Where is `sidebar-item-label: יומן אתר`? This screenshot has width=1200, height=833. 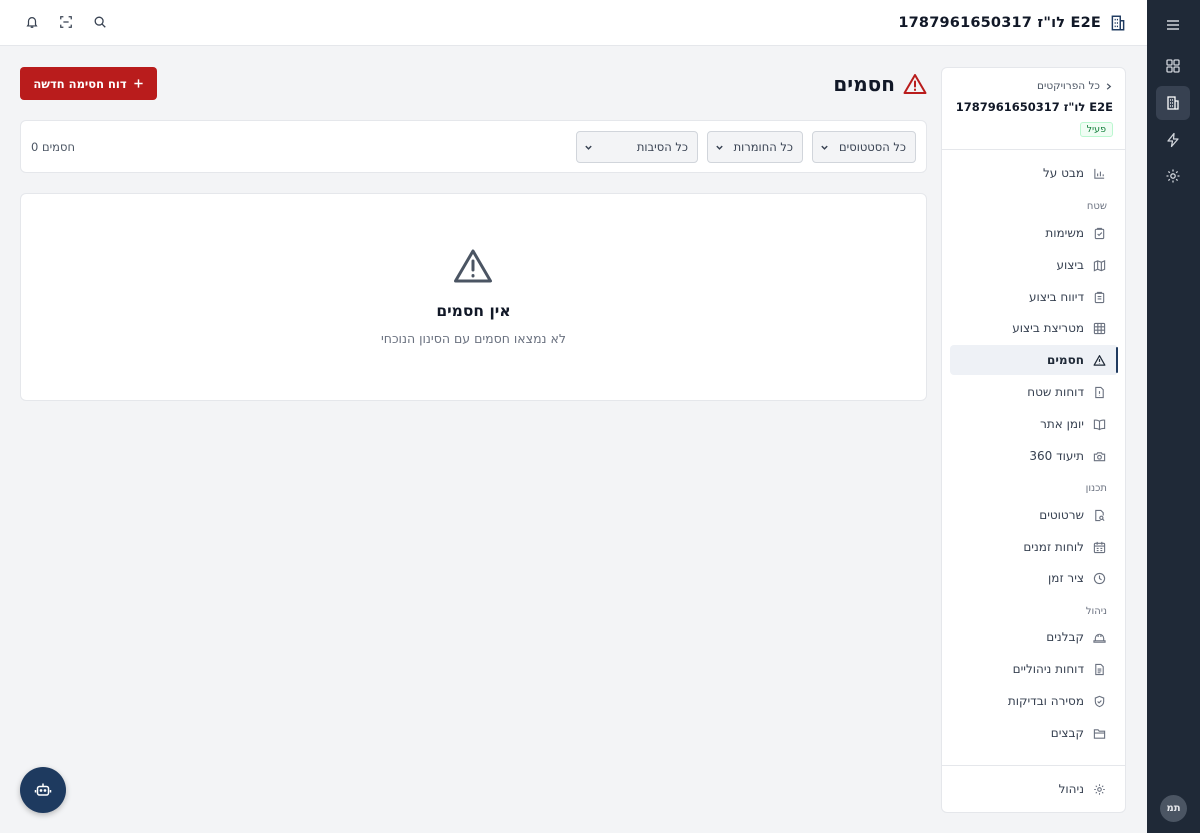 sidebar-item-label: יומן אתר is located at coordinates (1062, 424).